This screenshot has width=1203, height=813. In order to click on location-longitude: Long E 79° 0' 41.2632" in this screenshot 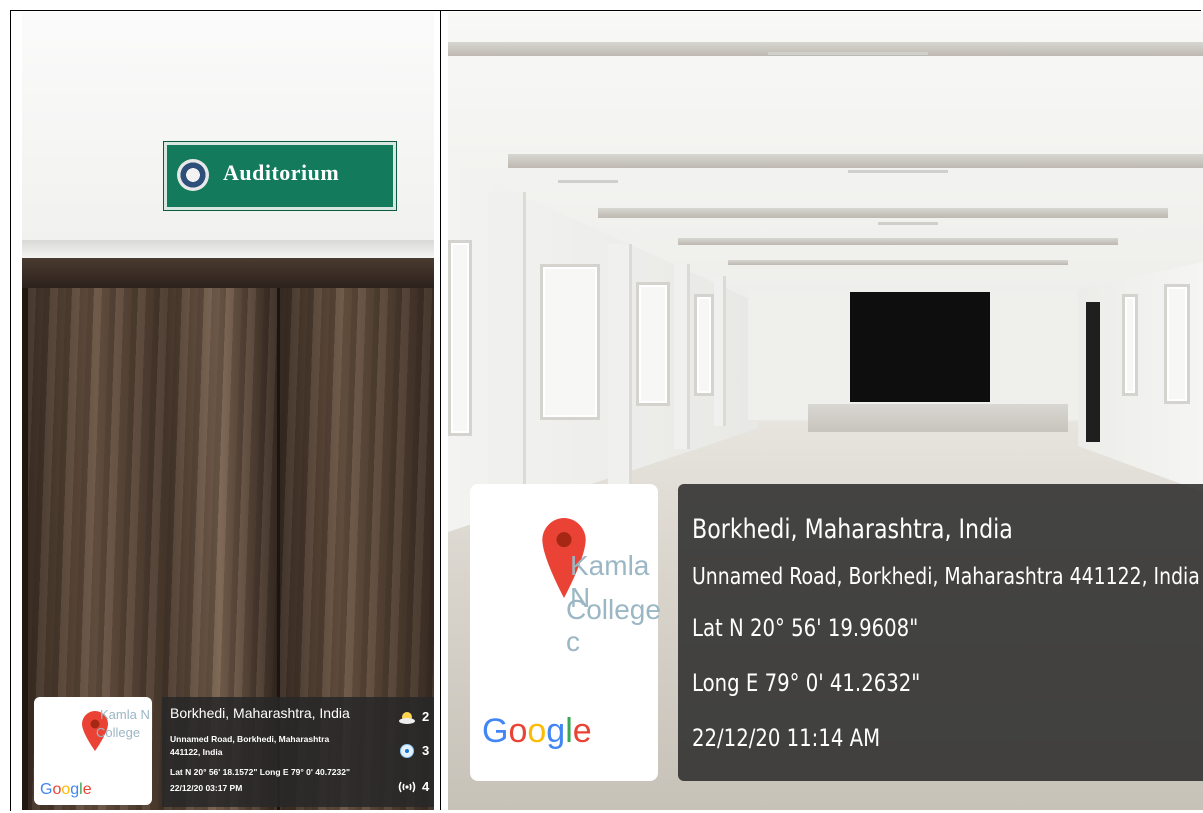, I will do `click(806, 683)`.